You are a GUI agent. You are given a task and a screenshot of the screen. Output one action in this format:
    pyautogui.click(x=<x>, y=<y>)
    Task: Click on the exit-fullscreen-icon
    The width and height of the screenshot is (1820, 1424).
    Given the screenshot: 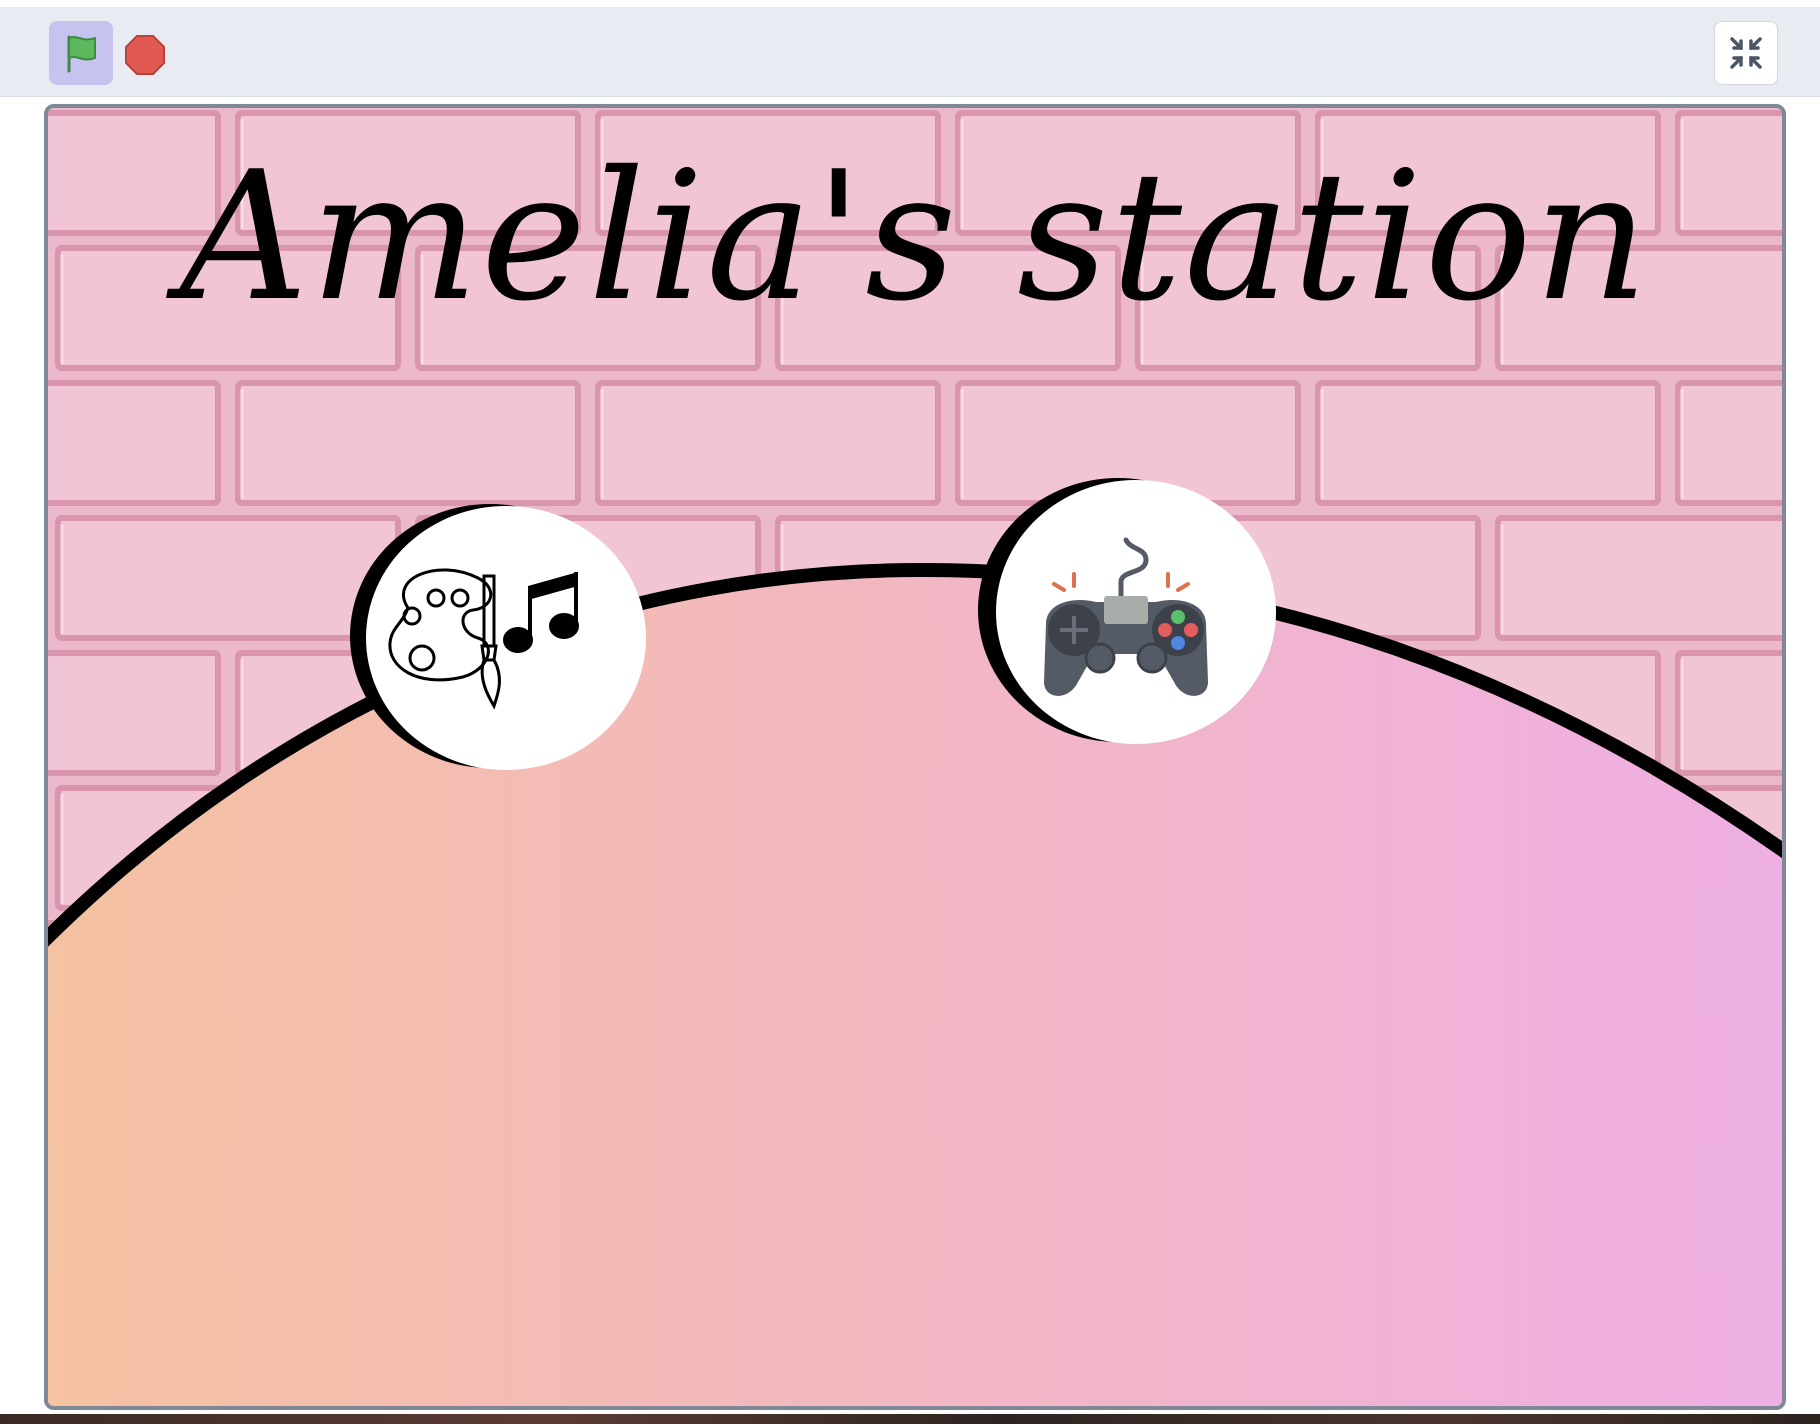 What is the action you would take?
    pyautogui.click(x=1746, y=53)
    